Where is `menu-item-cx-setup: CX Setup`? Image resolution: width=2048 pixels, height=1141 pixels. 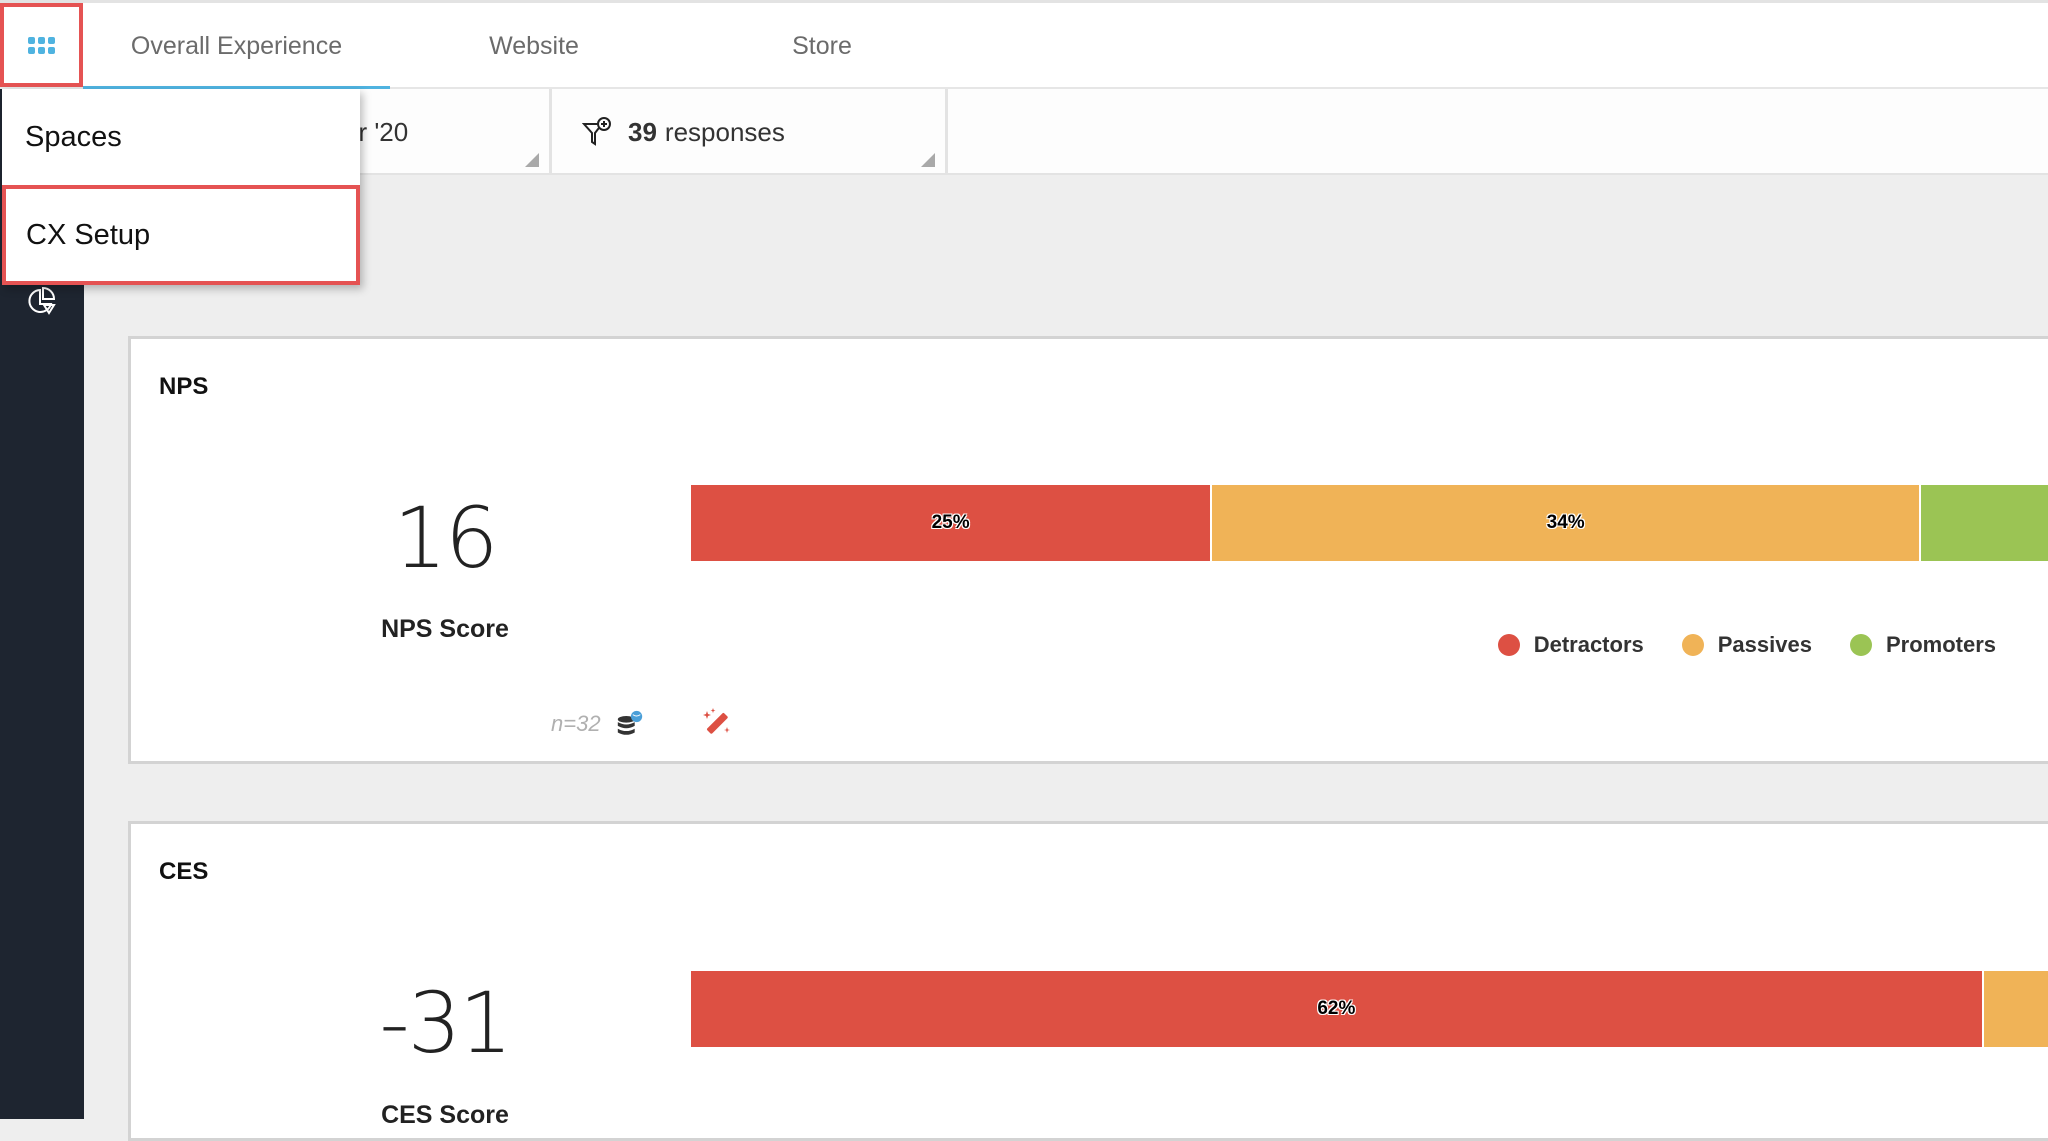 menu-item-cx-setup: CX Setup is located at coordinates (181, 235).